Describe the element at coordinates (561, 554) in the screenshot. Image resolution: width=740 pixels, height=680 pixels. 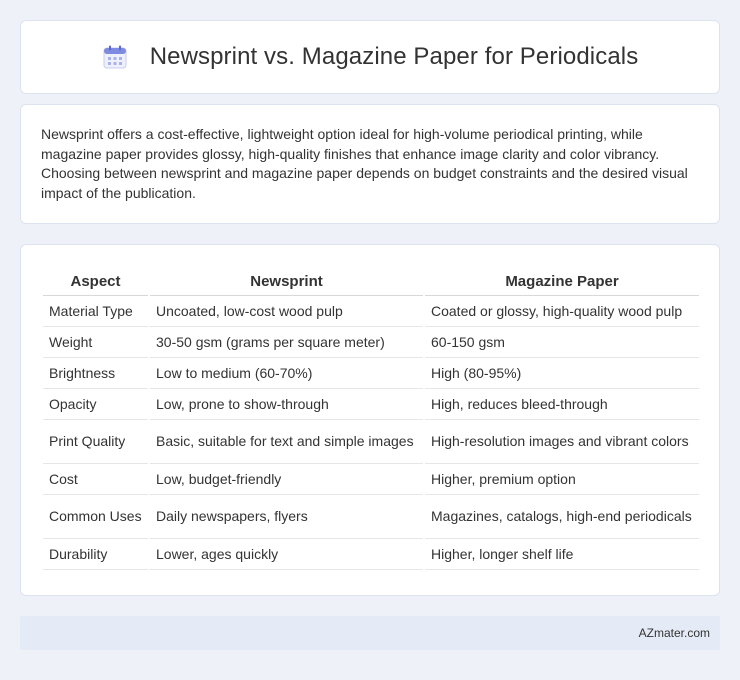
I see `cell-magazine: Higher, longer shelf life` at that location.